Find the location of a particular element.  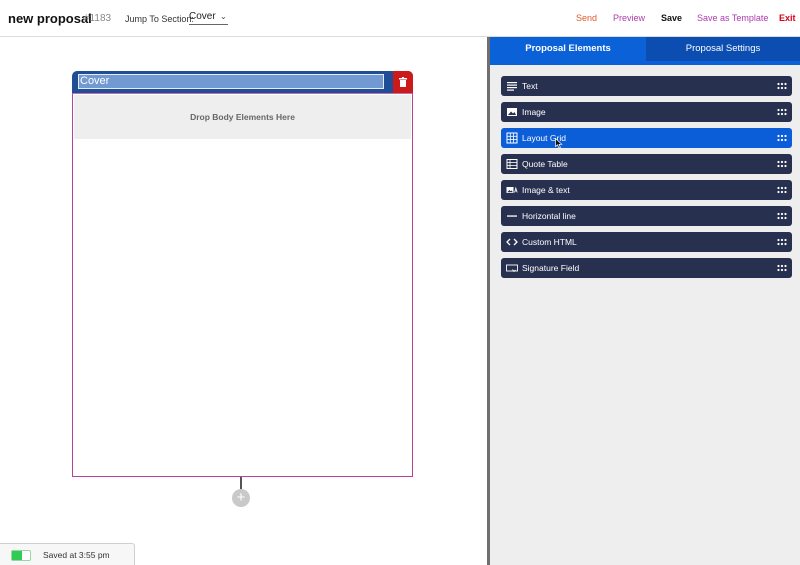

jump-to-section-label: Jump To Section: is located at coordinates (159, 19).